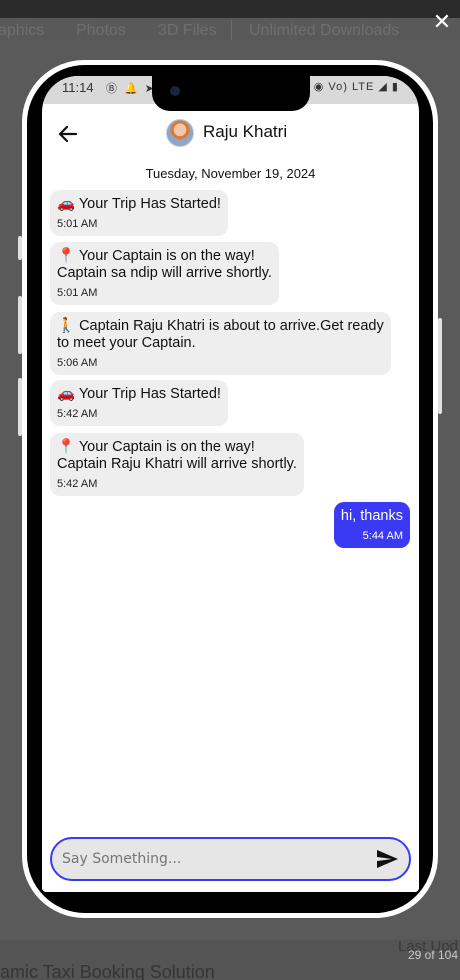 The image size is (460, 980). What do you see at coordinates (245, 131) in the screenshot?
I see `contact-name: Raju Khatri` at bounding box center [245, 131].